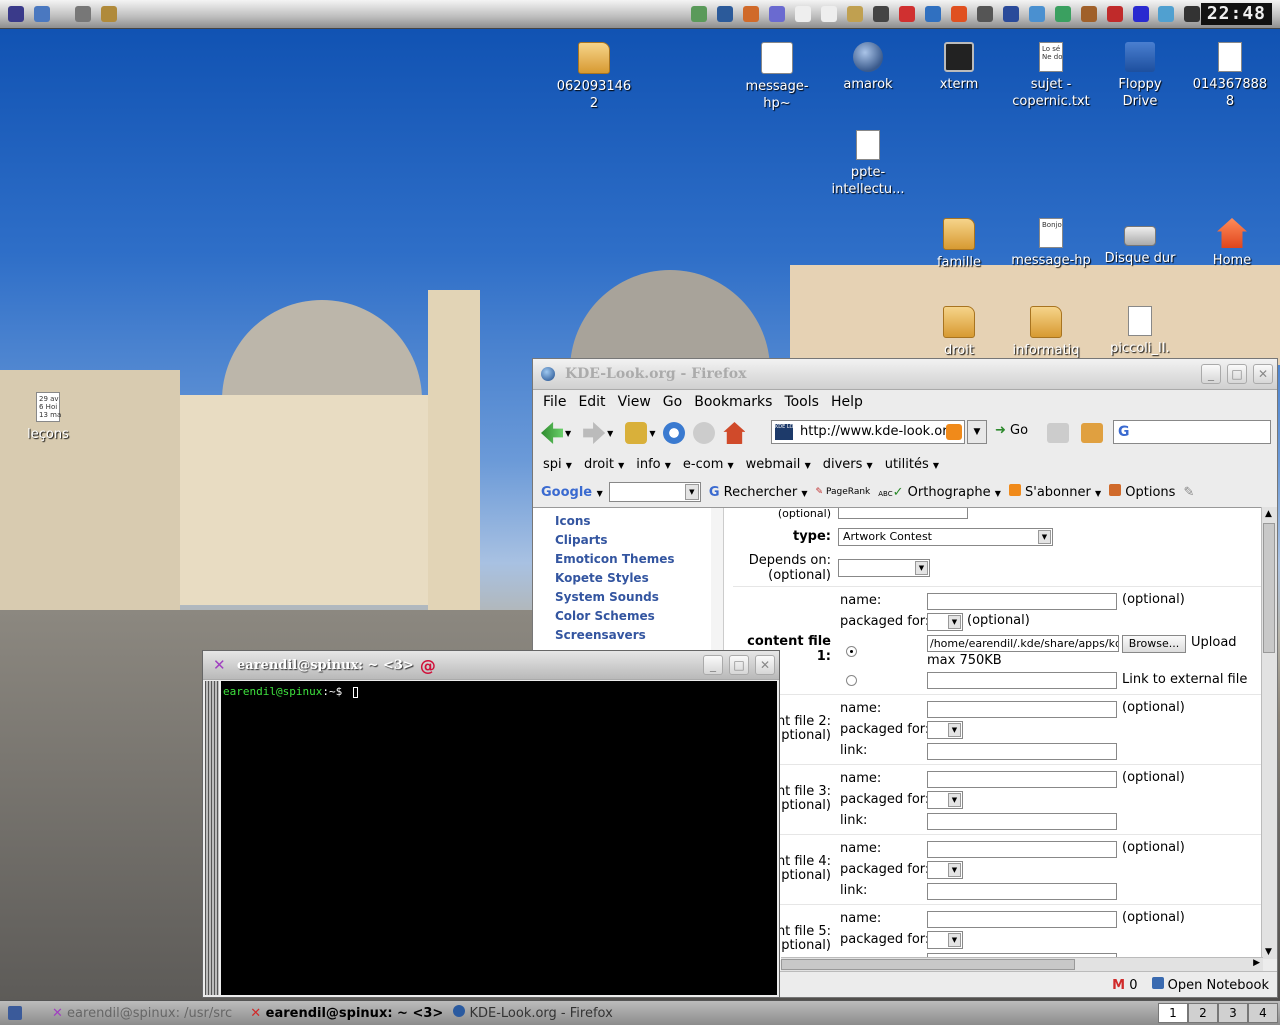  I want to click on home-icon, so click(734, 433).